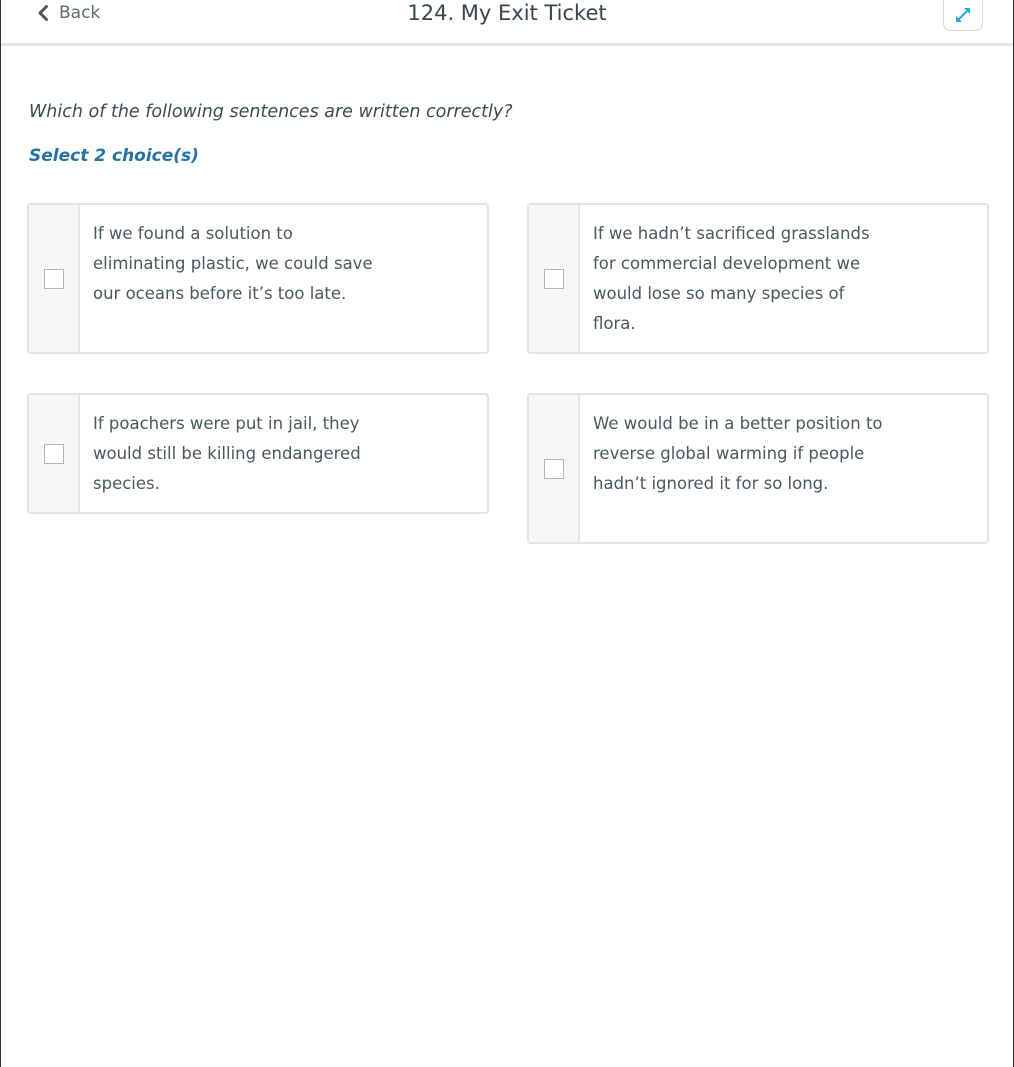  Describe the element at coordinates (507, 13) in the screenshot. I see `page-title: 124. My Exit Ticket` at that location.